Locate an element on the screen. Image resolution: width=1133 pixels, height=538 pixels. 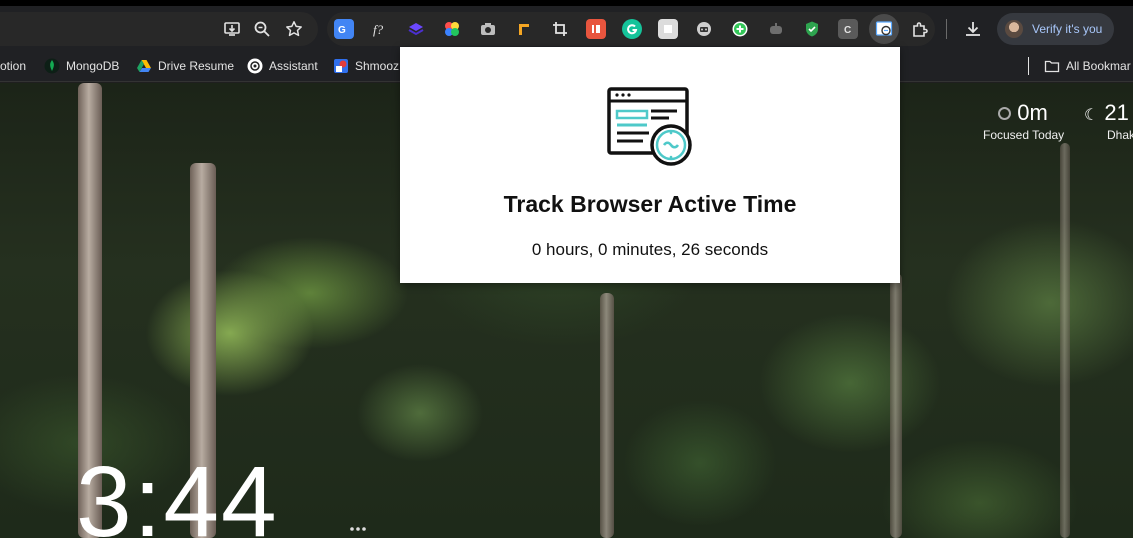
verify-label: Verify it's you is located at coordinates (1067, 29).